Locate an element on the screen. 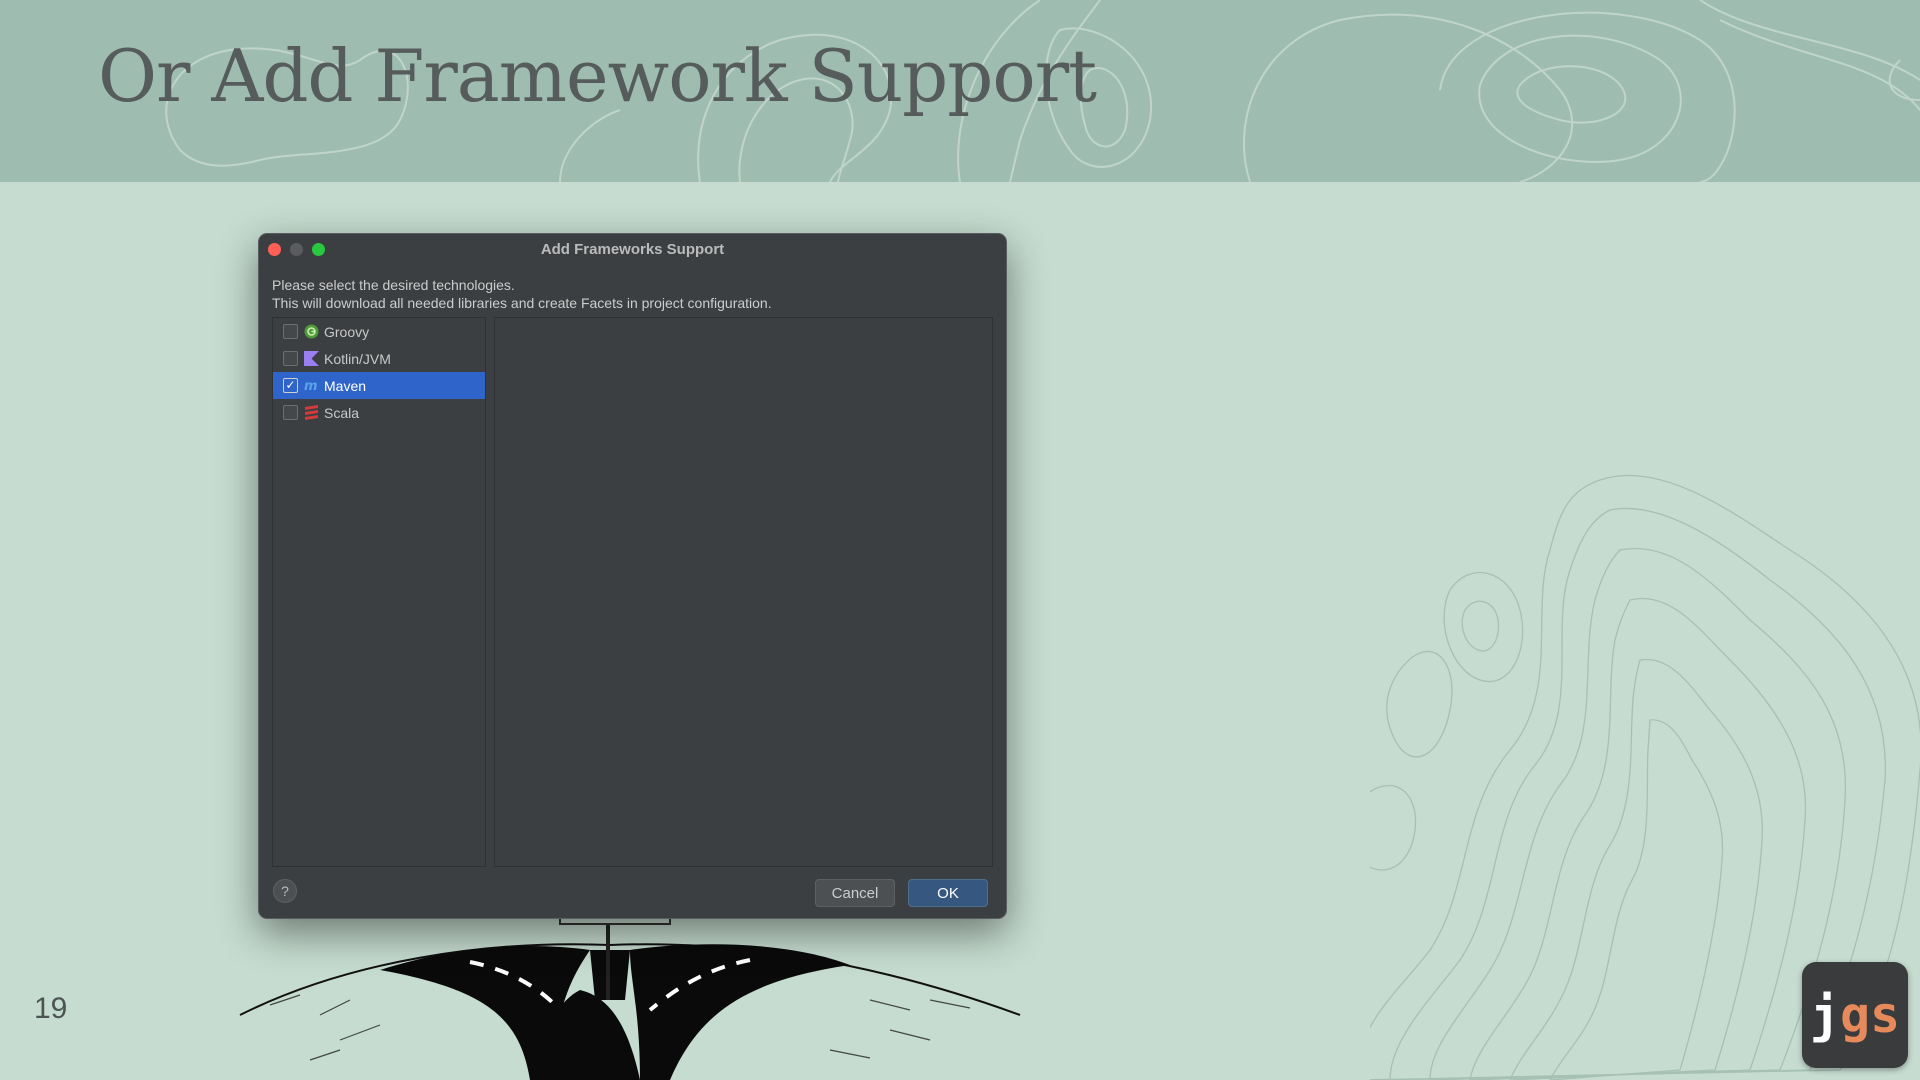 The image size is (1920, 1080). groovy-checkbox is located at coordinates (290, 331).